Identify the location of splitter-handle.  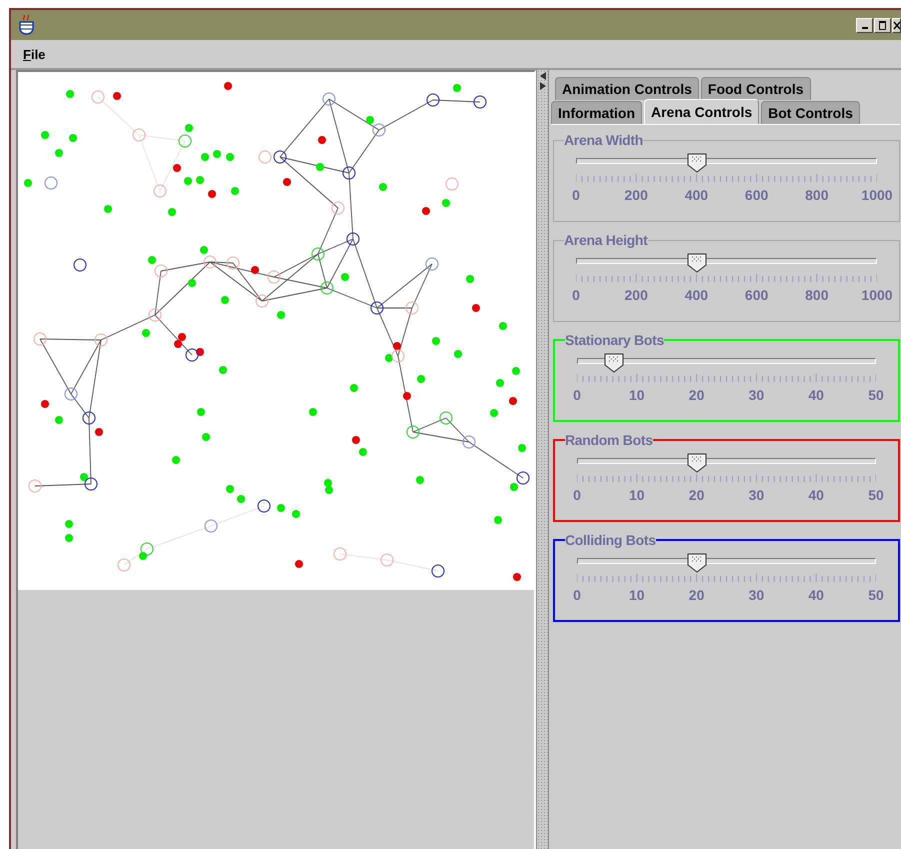
(542, 459).